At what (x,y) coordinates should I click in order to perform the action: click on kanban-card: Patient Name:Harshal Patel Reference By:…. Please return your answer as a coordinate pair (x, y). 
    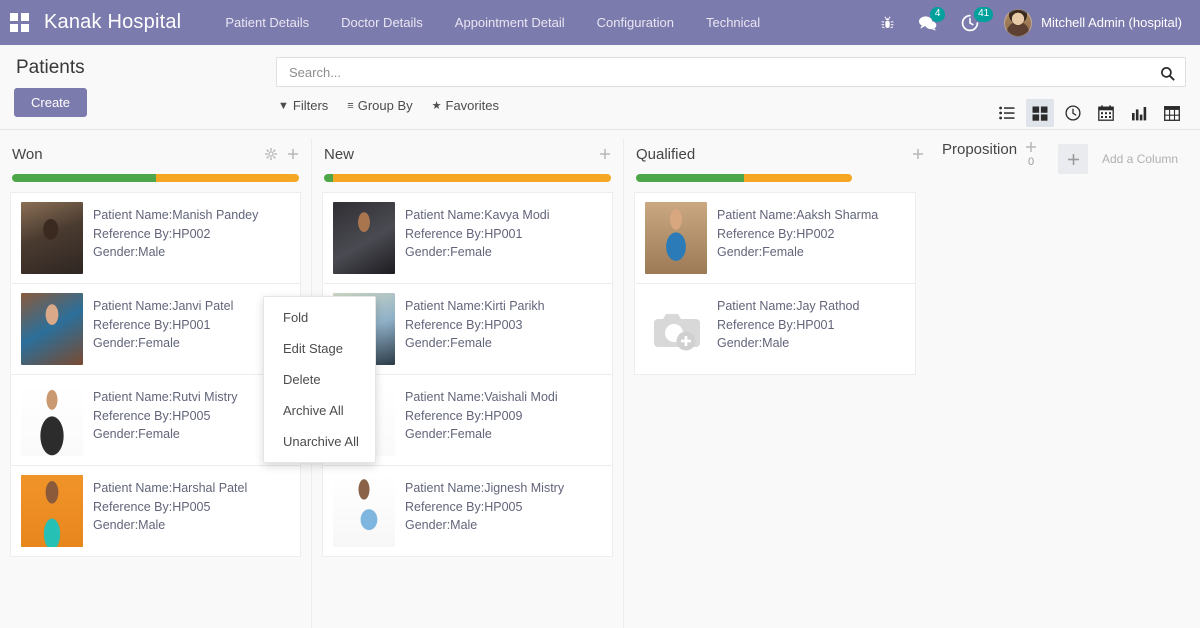
    Looking at the image, I should click on (155, 511).